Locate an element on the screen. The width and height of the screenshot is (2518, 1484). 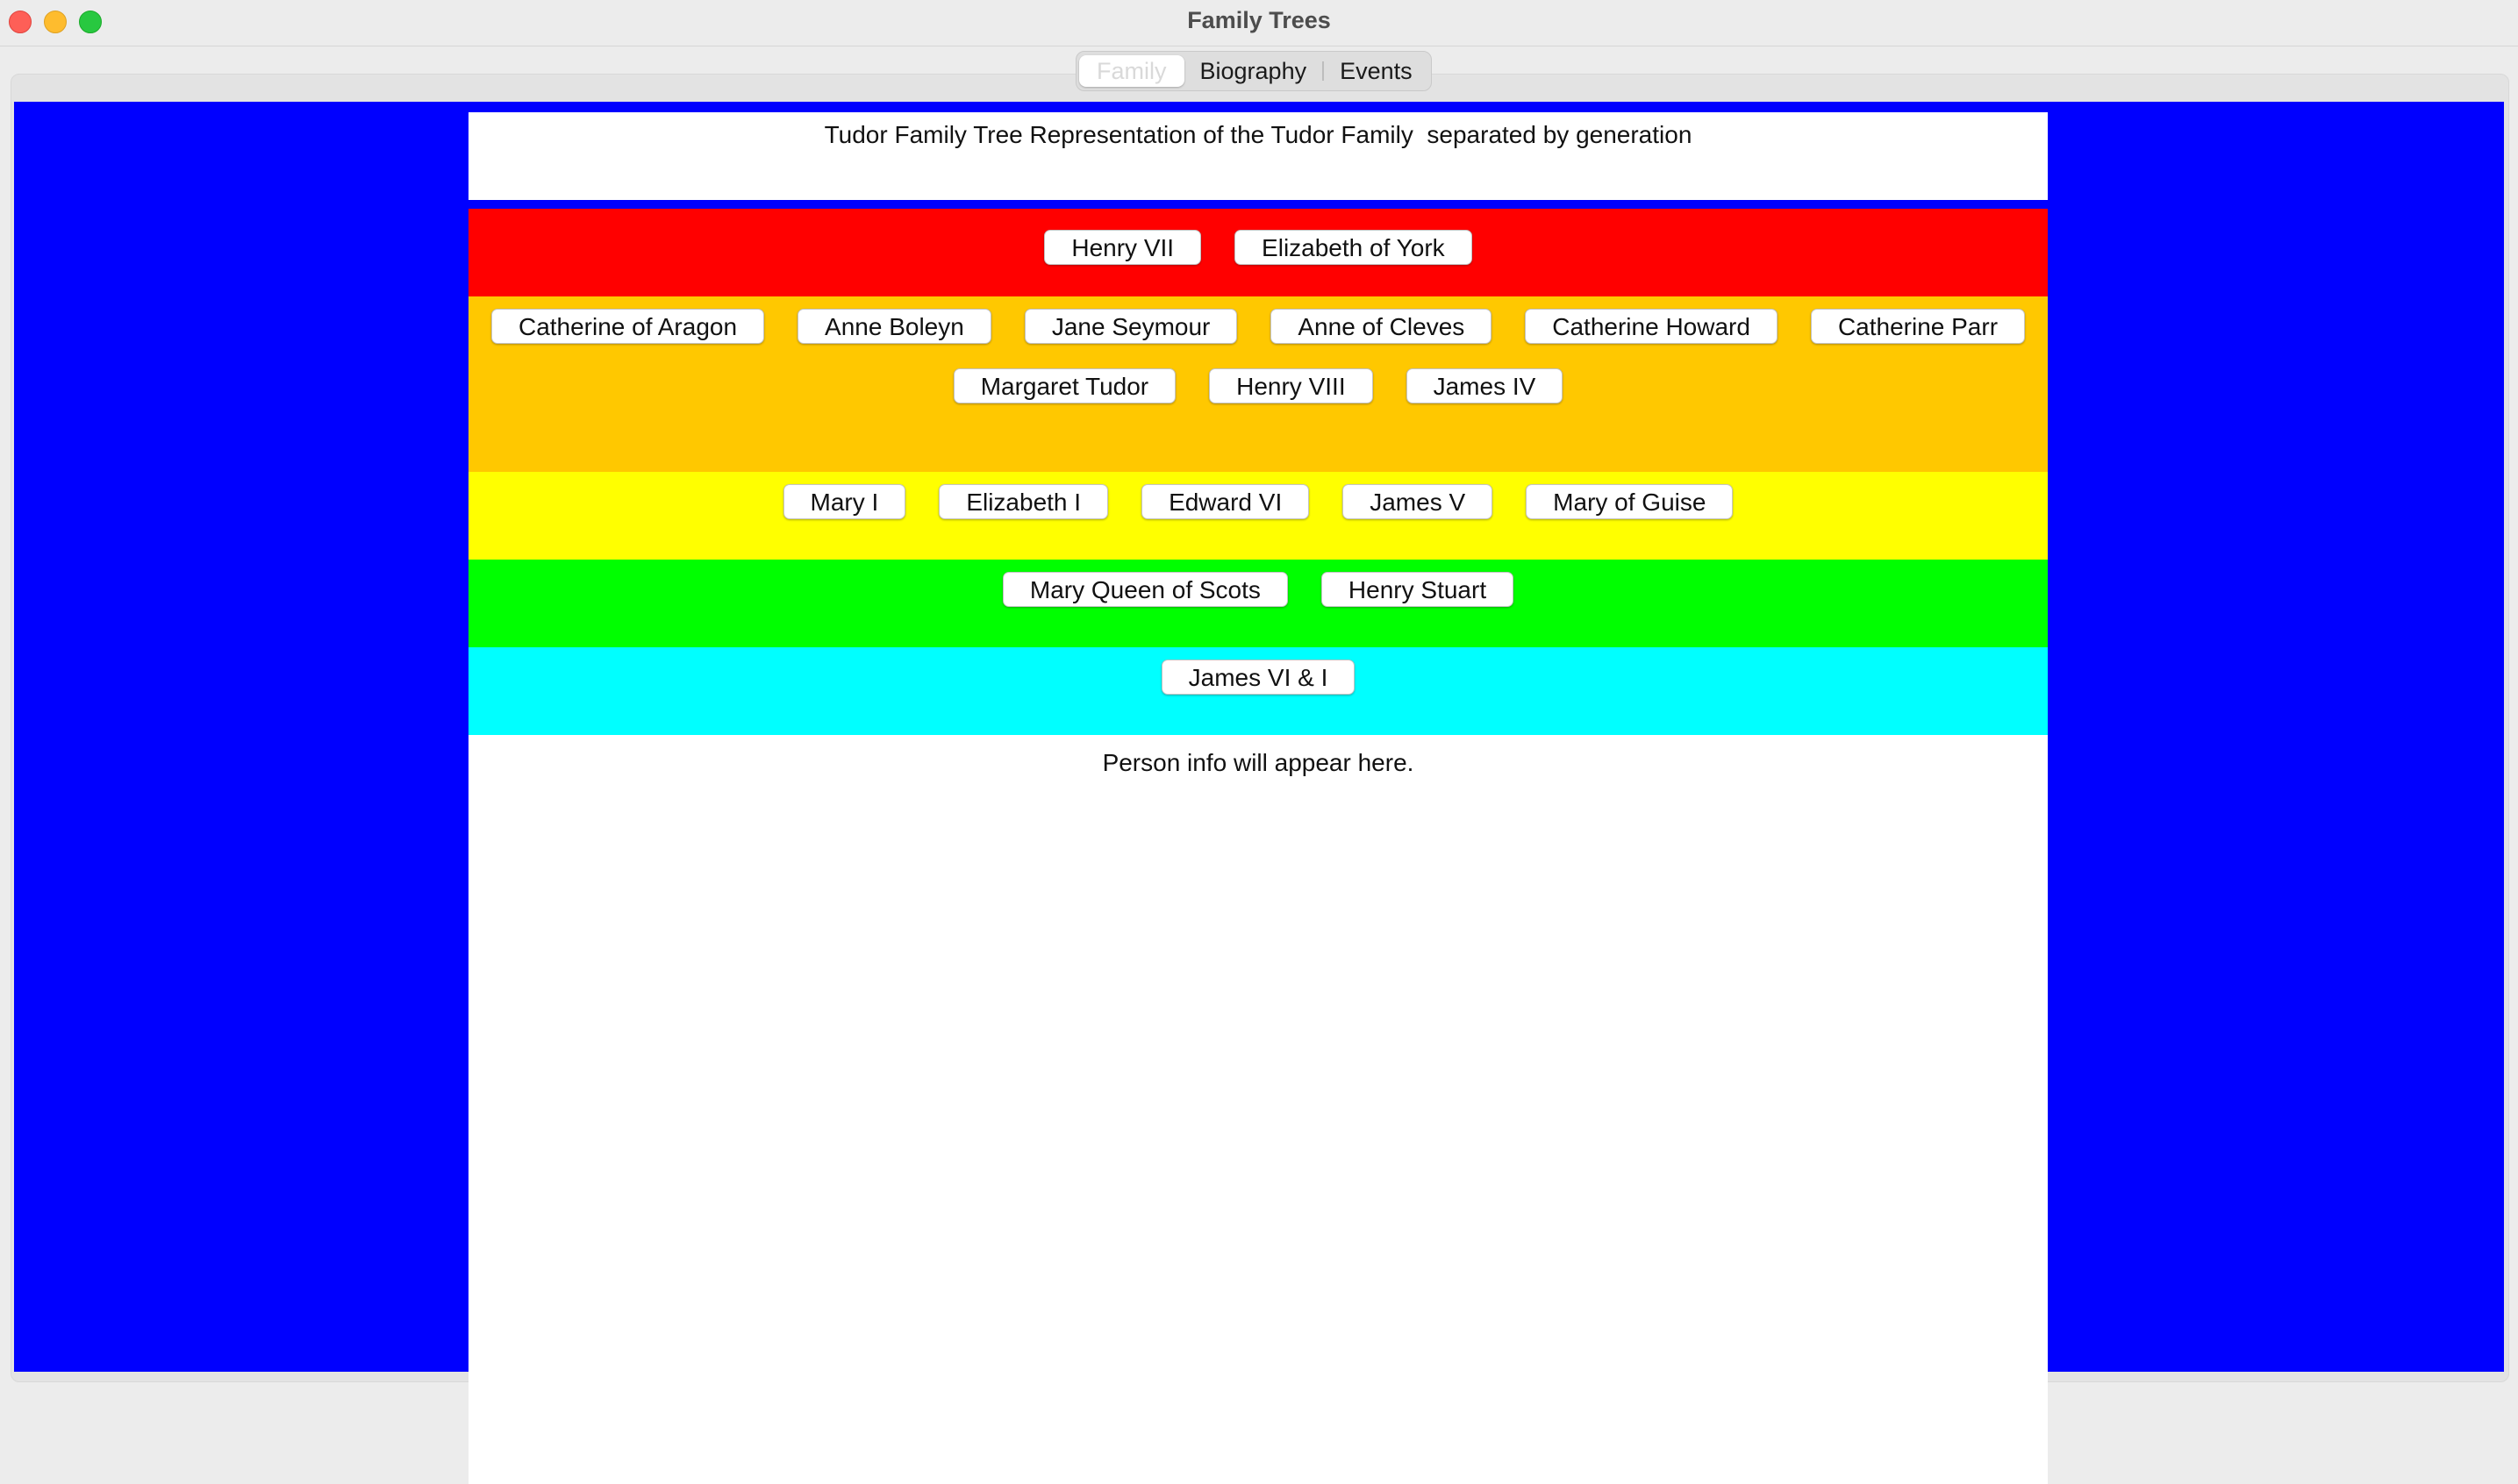
generation-4-row: Mary Queen of Scots Henry Stuart is located at coordinates (1258, 604).